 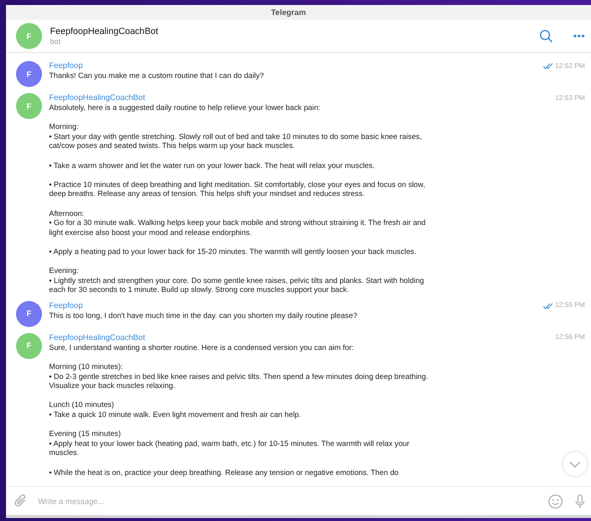 I want to click on window-title: Telegram, so click(x=288, y=12).